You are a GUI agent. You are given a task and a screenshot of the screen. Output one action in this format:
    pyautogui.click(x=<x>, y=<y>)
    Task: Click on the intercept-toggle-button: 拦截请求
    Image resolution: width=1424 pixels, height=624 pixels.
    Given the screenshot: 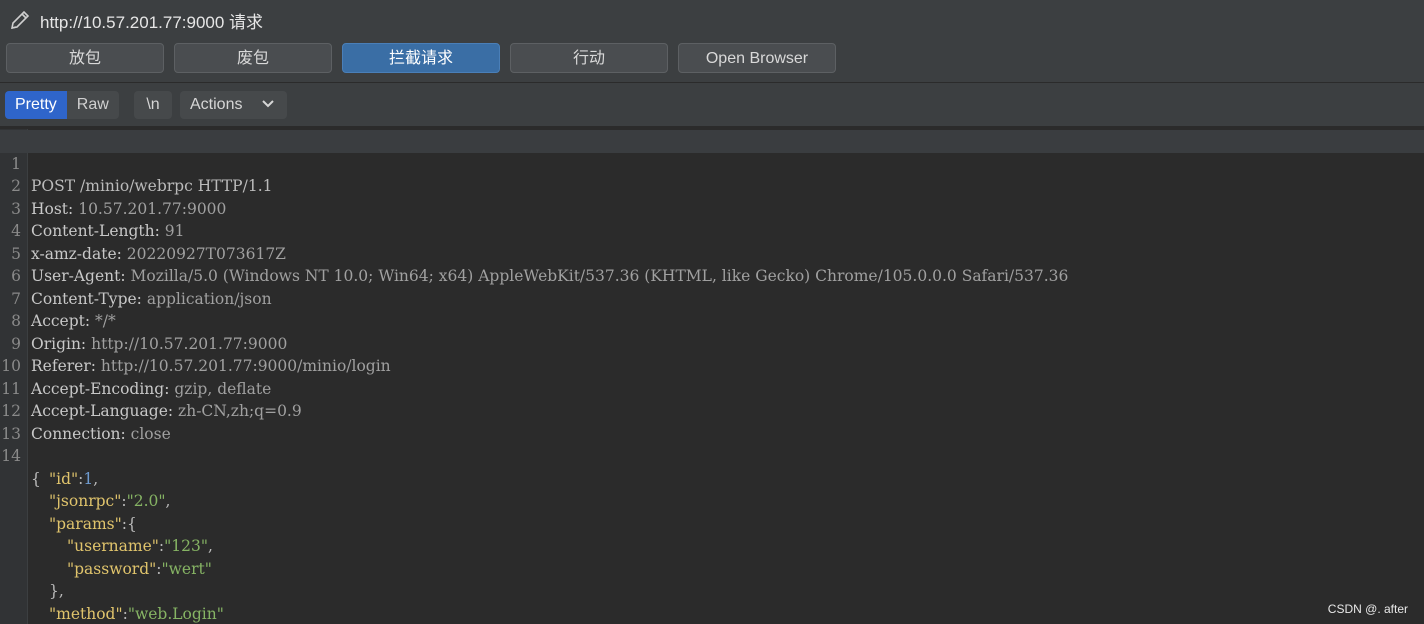 What is the action you would take?
    pyautogui.click(x=421, y=58)
    